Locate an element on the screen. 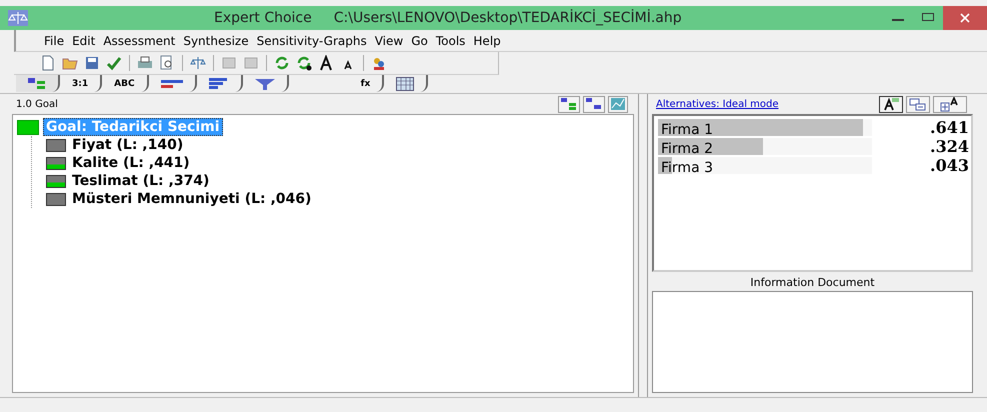 The image size is (987, 412). alternative-name: Firma 2 is located at coordinates (687, 149).